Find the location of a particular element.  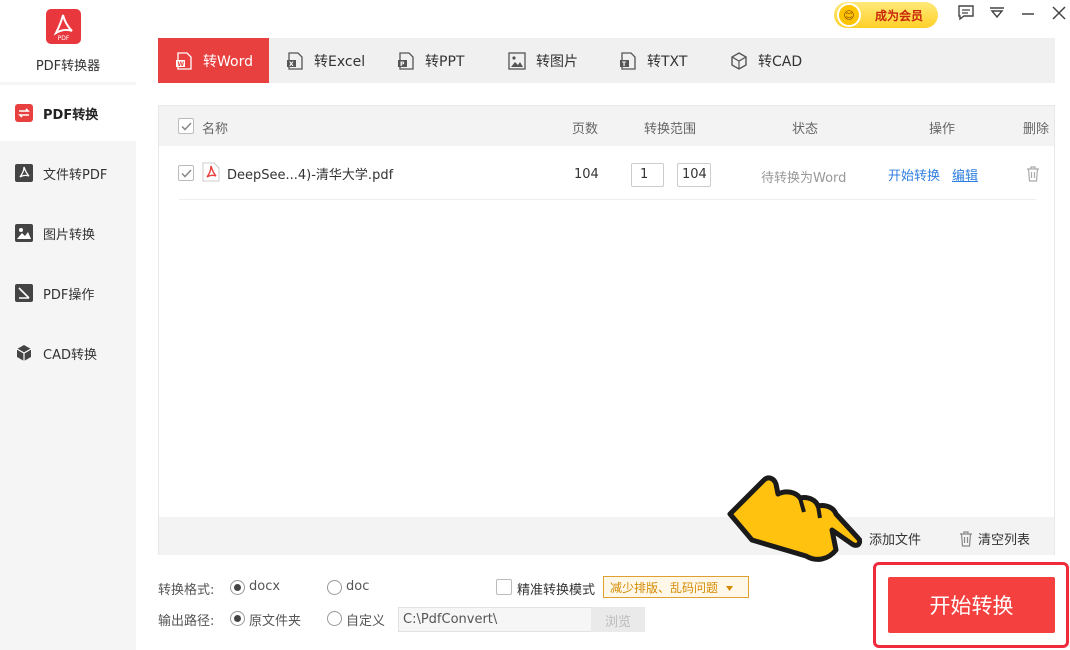

app-name: PDF转换器 is located at coordinates (68, 66).